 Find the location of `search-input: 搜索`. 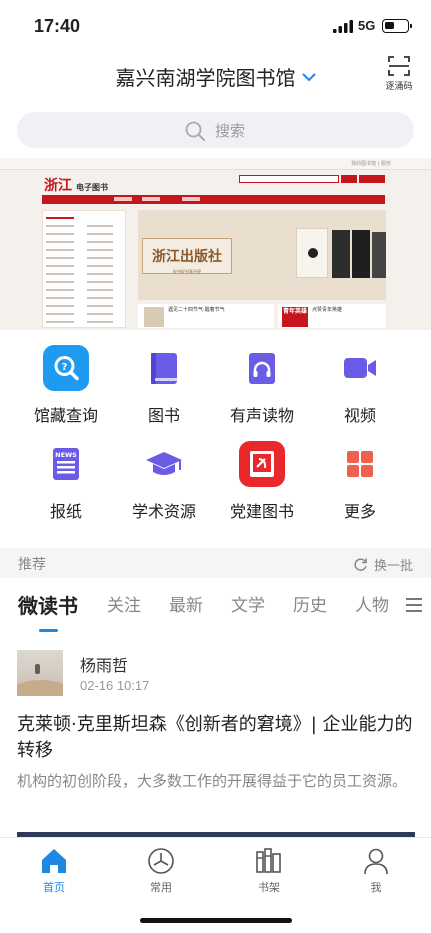

search-input: 搜索 is located at coordinates (215, 130).